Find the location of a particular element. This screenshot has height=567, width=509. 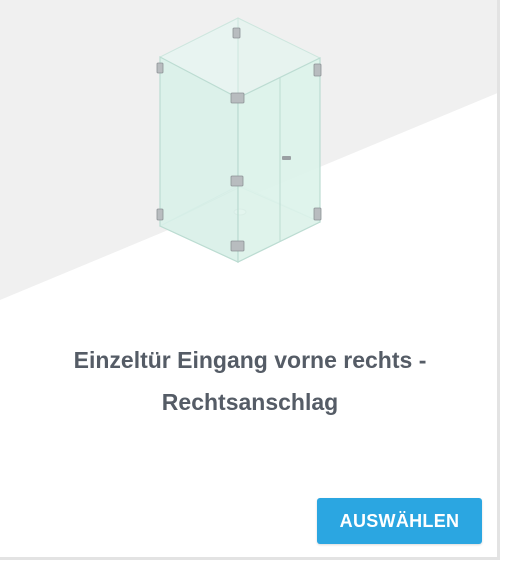

product-title-line-1: Einzeltür Eingang vorne rechts - is located at coordinates (250, 360).